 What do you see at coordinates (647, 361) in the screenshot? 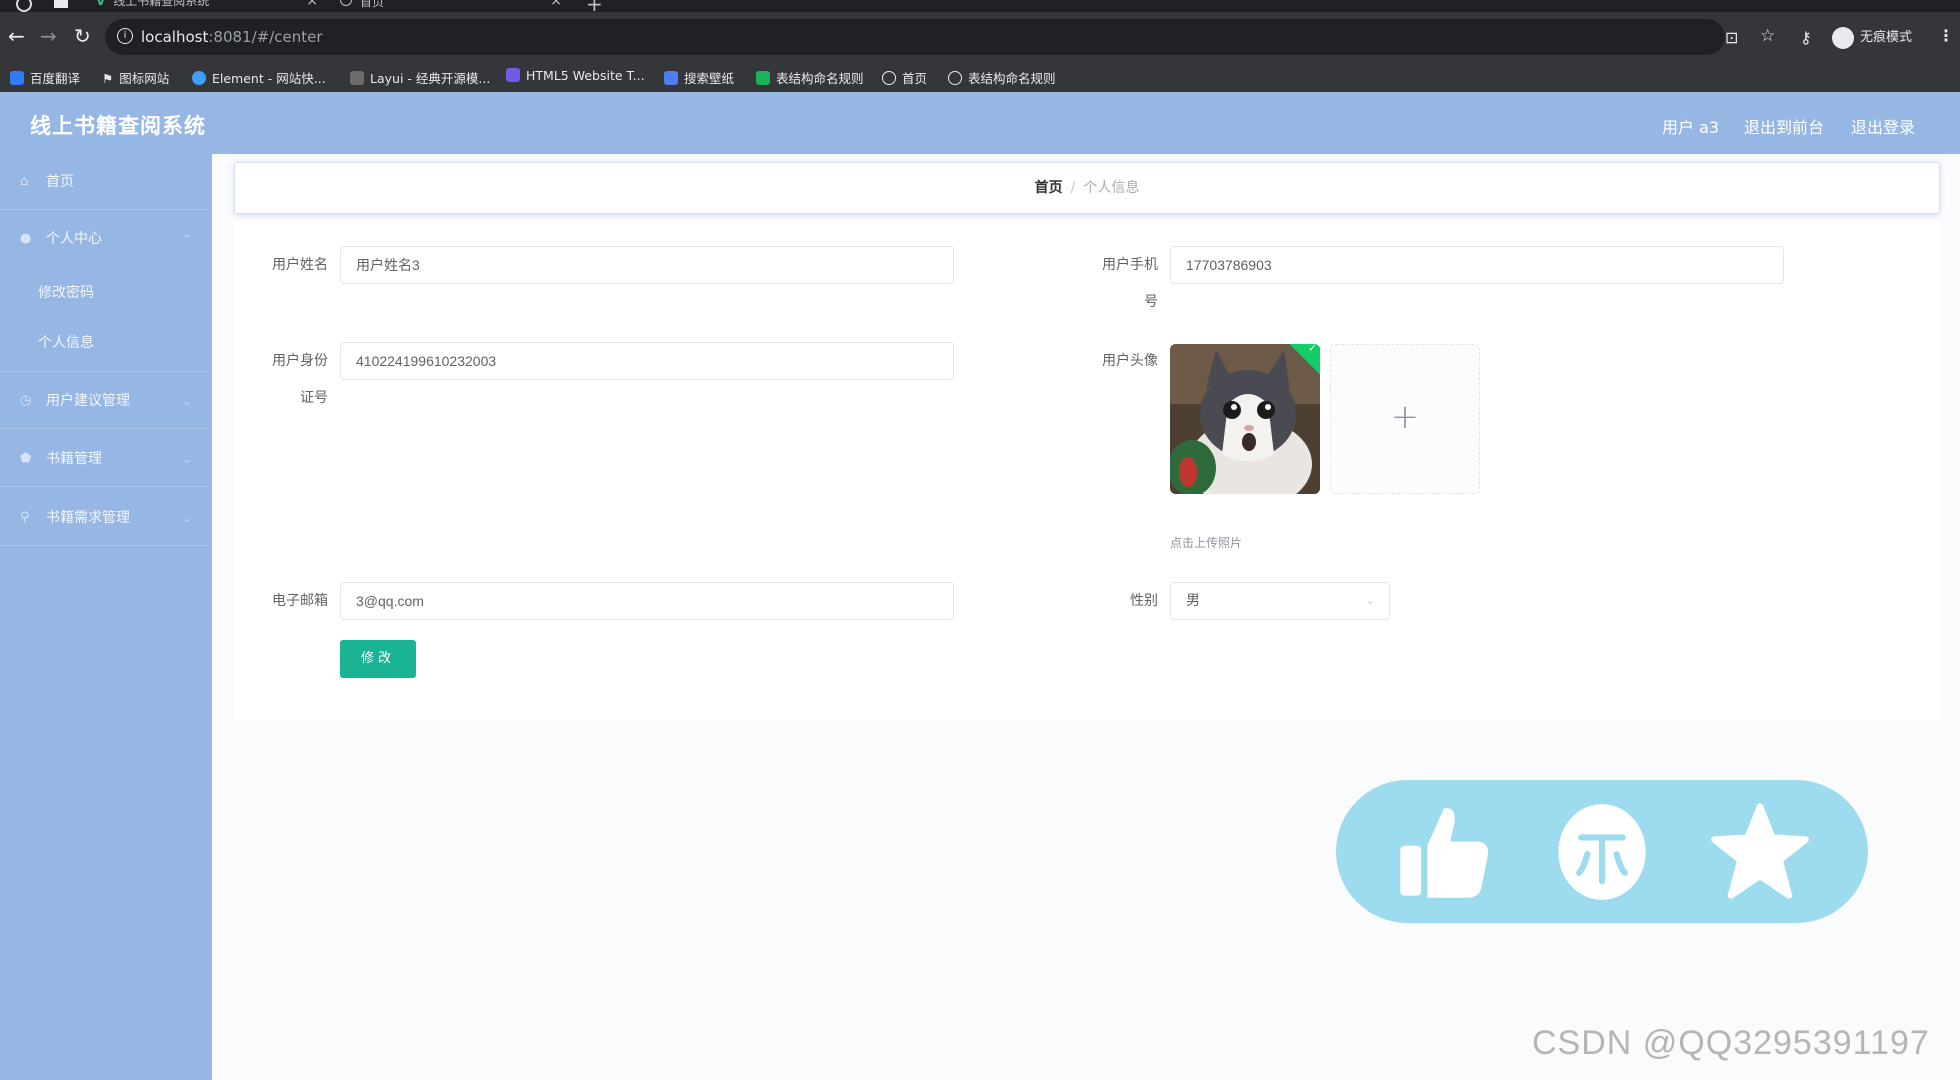
I see `idcard-input: 410224199610232003` at bounding box center [647, 361].